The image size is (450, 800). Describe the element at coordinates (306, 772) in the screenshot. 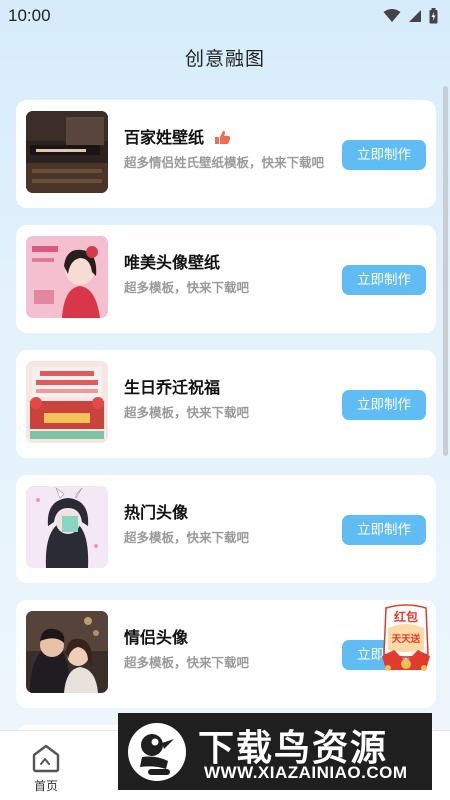

I see `watermark-url: WWW.XIAZAINIAO.COM` at that location.